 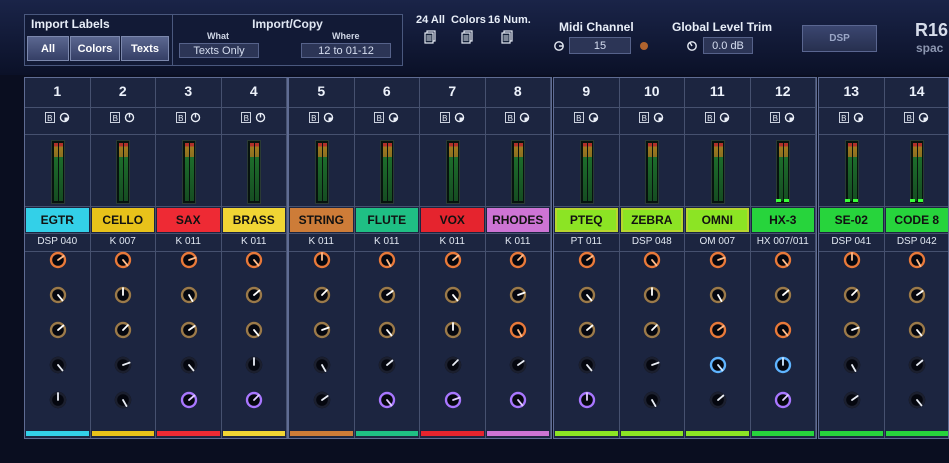 What do you see at coordinates (467, 37) in the screenshot?
I see `copy-colors-doc-icon` at bounding box center [467, 37].